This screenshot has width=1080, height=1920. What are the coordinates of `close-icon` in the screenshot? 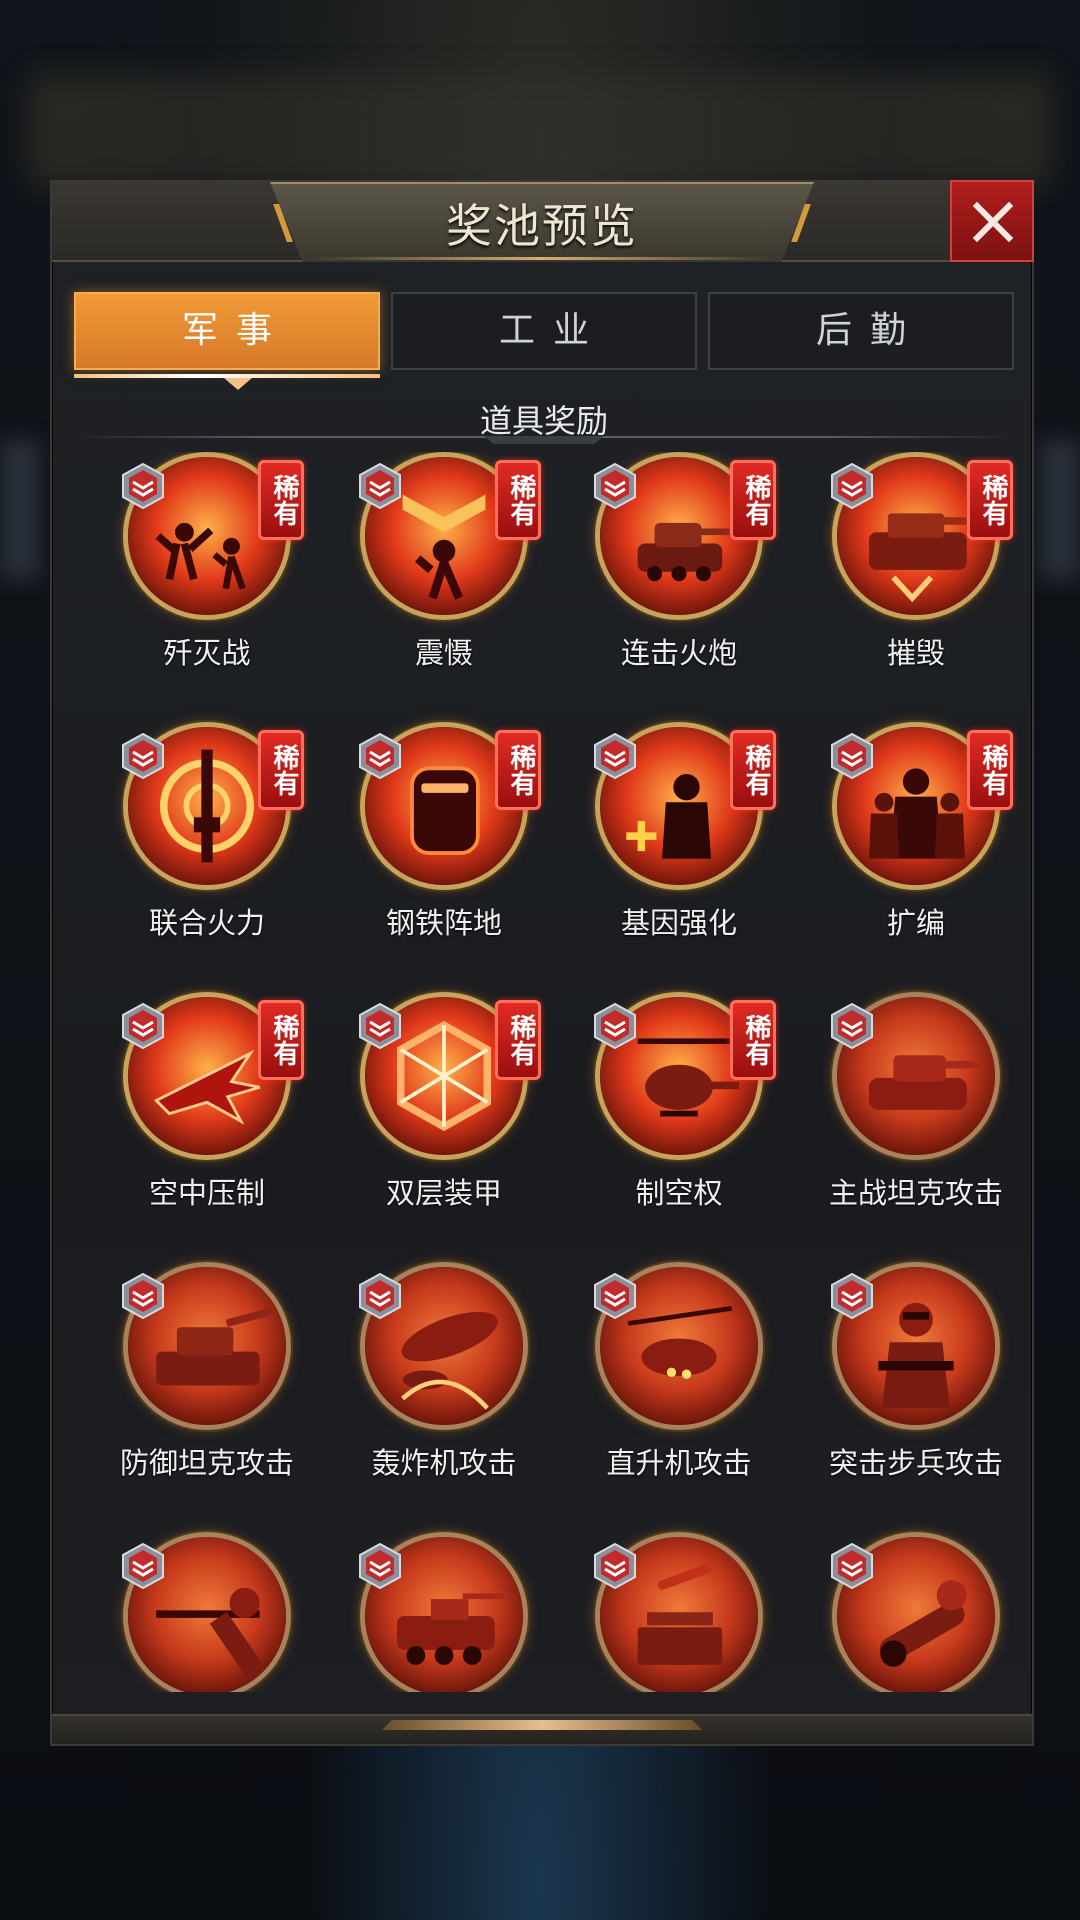 It's located at (993, 222).